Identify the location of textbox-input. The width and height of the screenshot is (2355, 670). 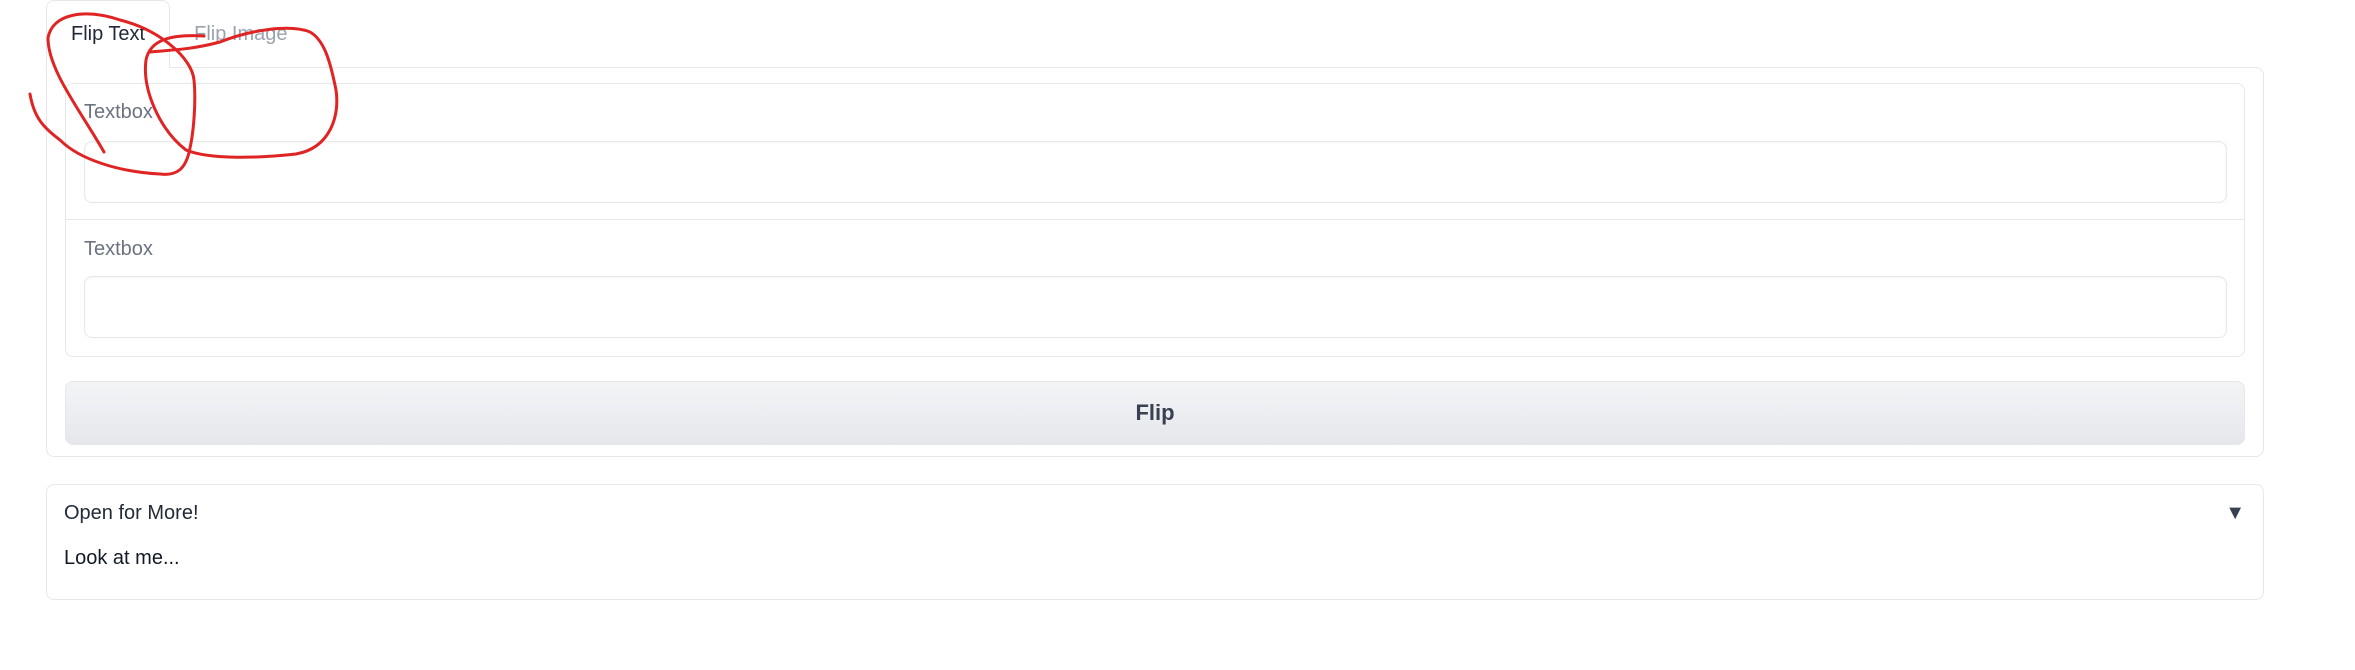
(1155, 172).